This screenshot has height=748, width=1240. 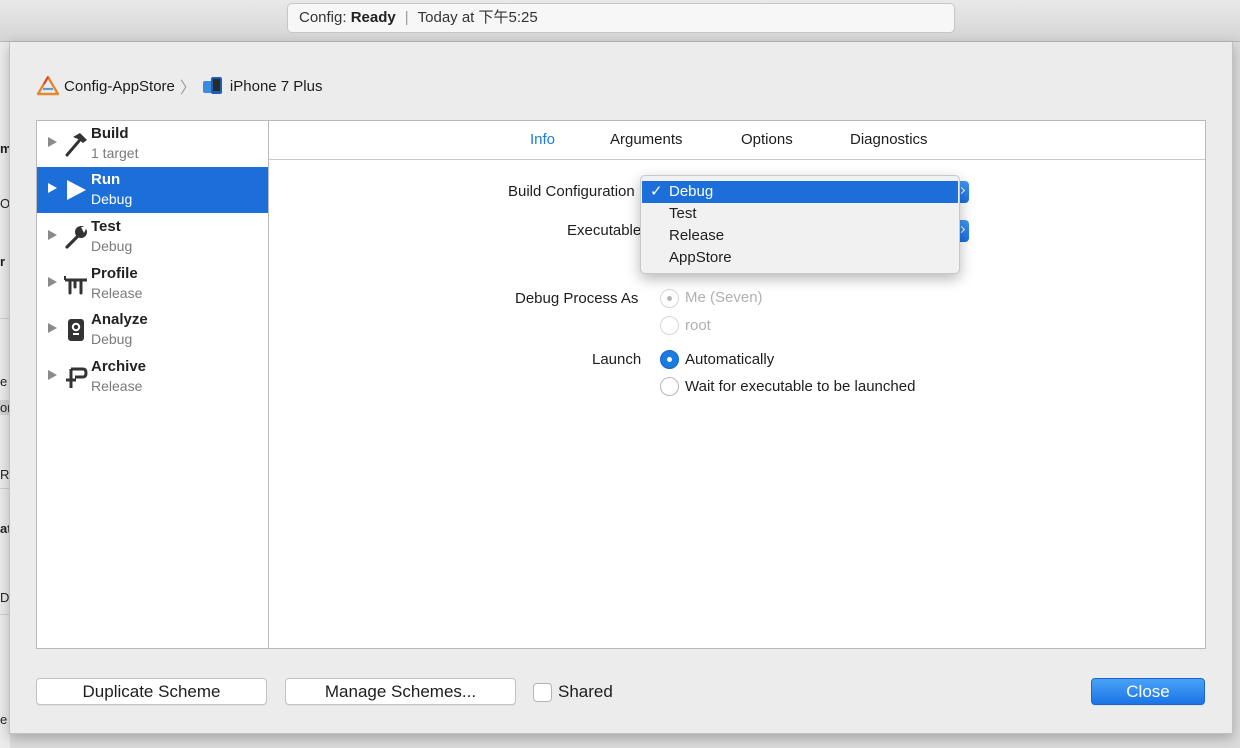 I want to click on tab-options: Options, so click(x=767, y=139).